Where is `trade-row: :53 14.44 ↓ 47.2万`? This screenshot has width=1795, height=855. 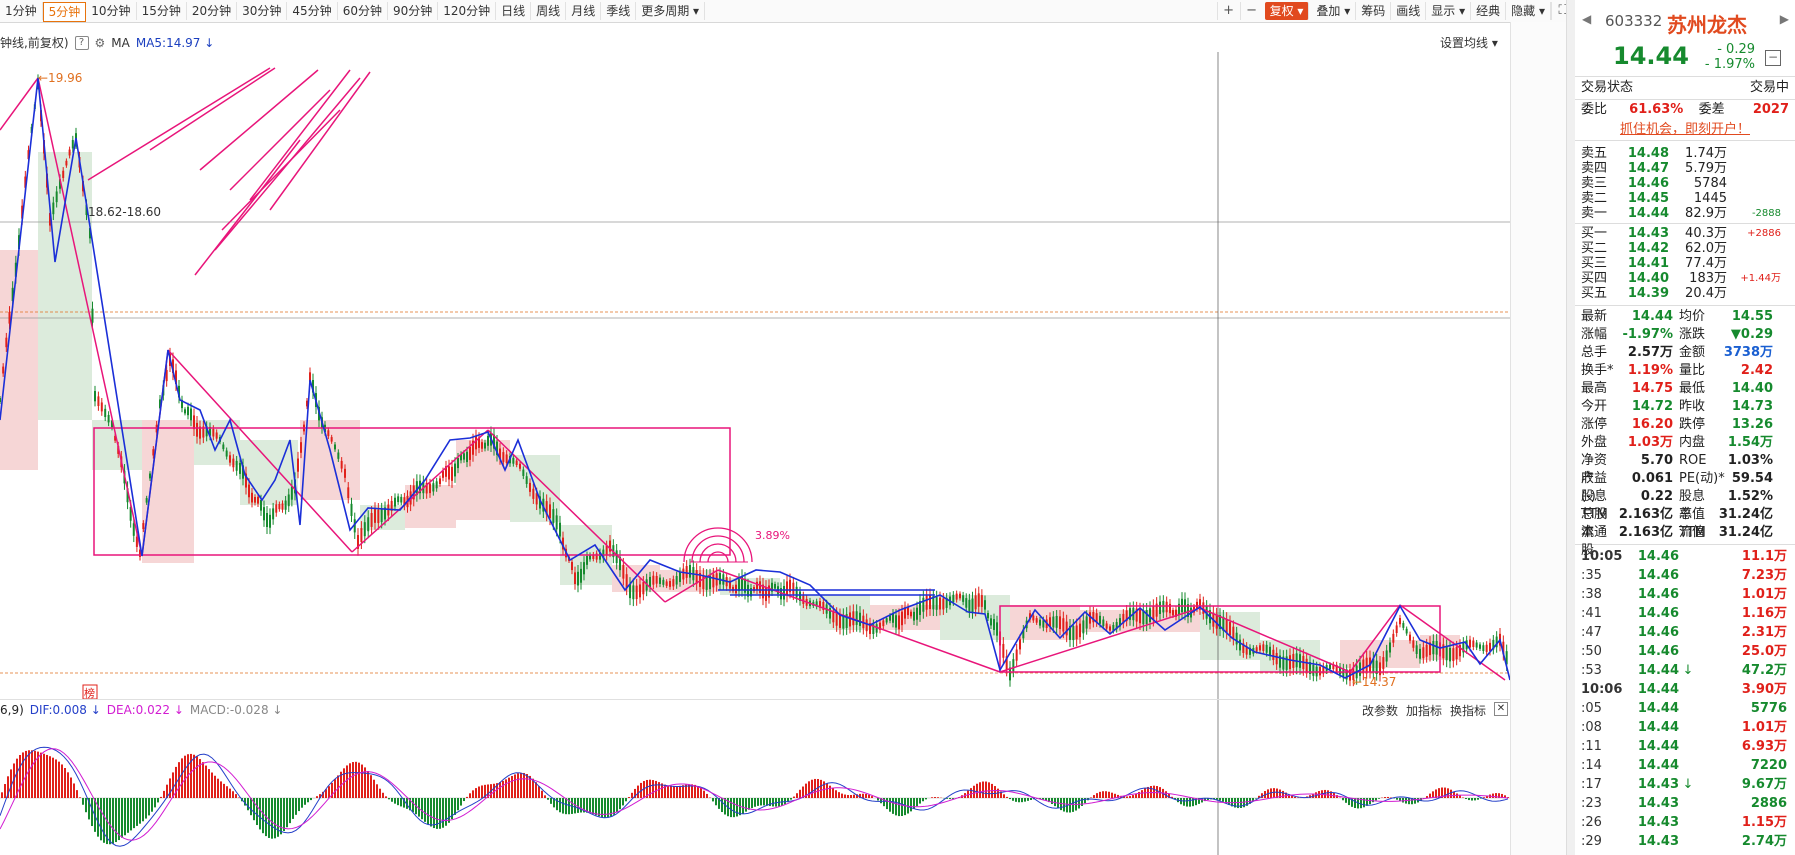
trade-row: :53 14.44 ↓ 47.2万 is located at coordinates (1685, 670).